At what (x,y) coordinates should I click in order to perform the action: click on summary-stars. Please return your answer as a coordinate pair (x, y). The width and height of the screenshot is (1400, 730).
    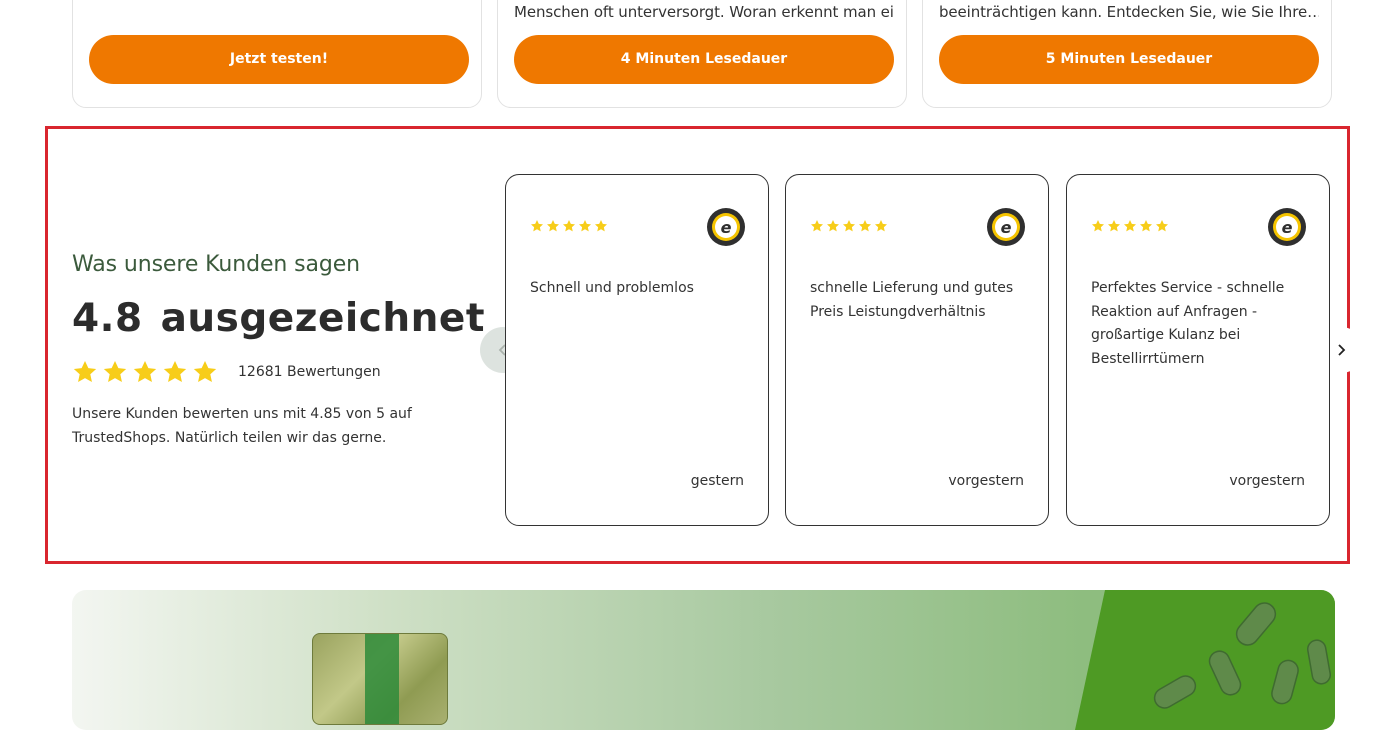
    Looking at the image, I should click on (145, 372).